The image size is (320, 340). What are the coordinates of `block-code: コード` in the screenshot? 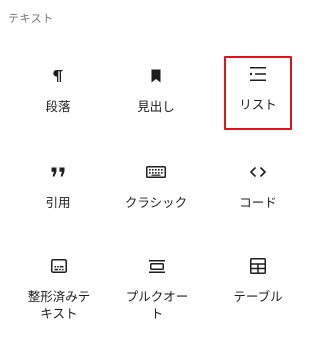 It's located at (258, 185).